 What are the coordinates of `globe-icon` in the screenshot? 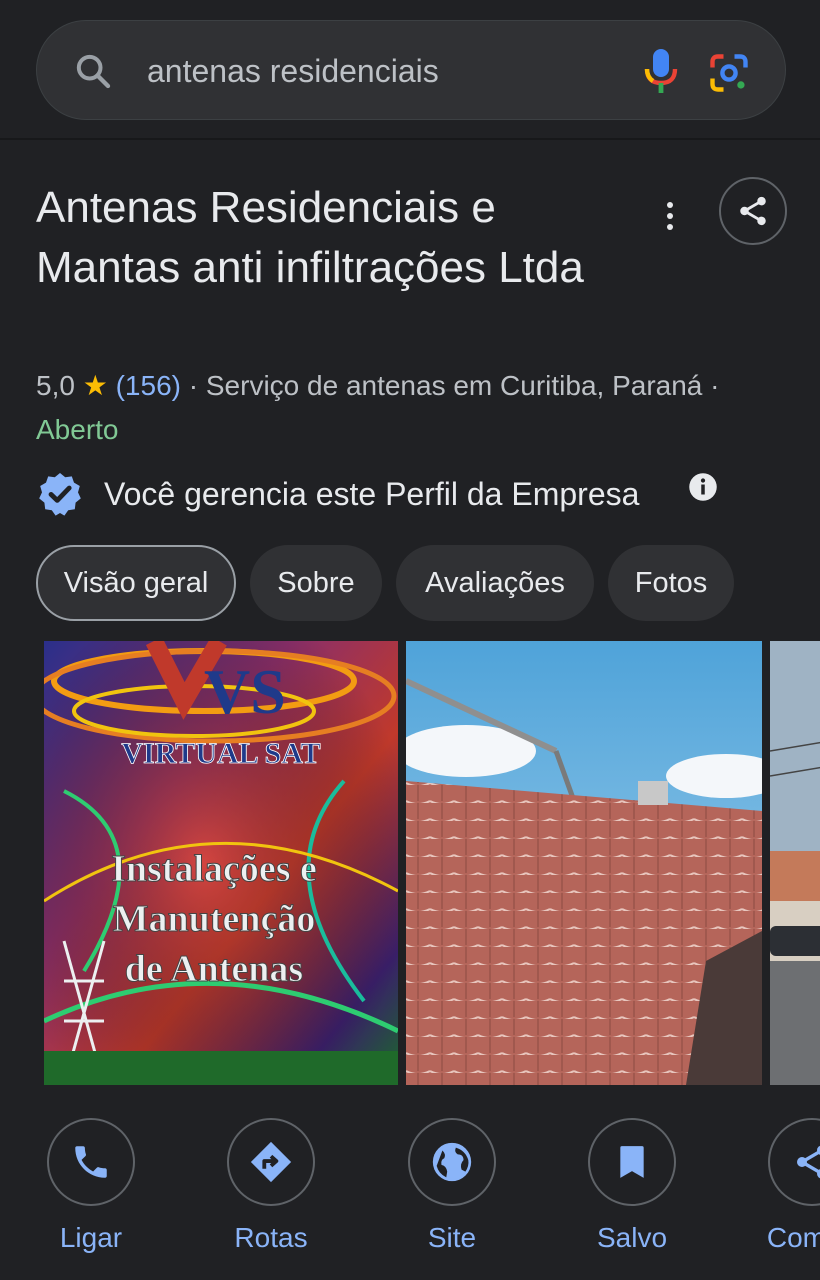 It's located at (452, 1162).